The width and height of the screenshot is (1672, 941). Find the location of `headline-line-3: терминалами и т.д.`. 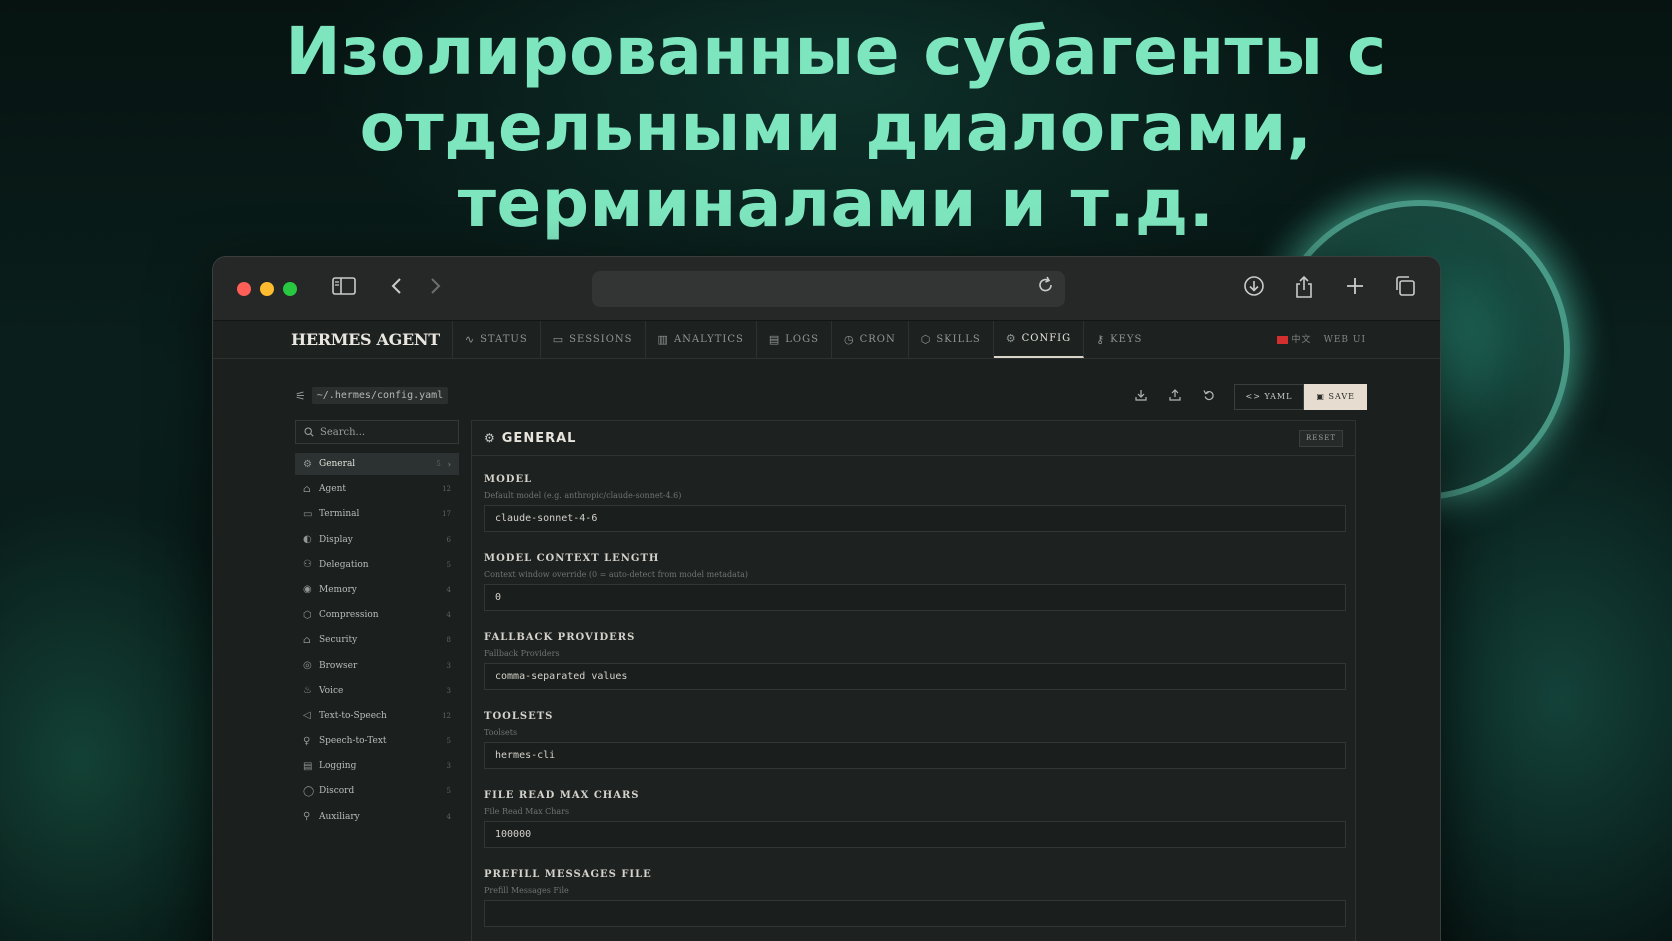

headline-line-3: терминалами и т.д. is located at coordinates (836, 203).